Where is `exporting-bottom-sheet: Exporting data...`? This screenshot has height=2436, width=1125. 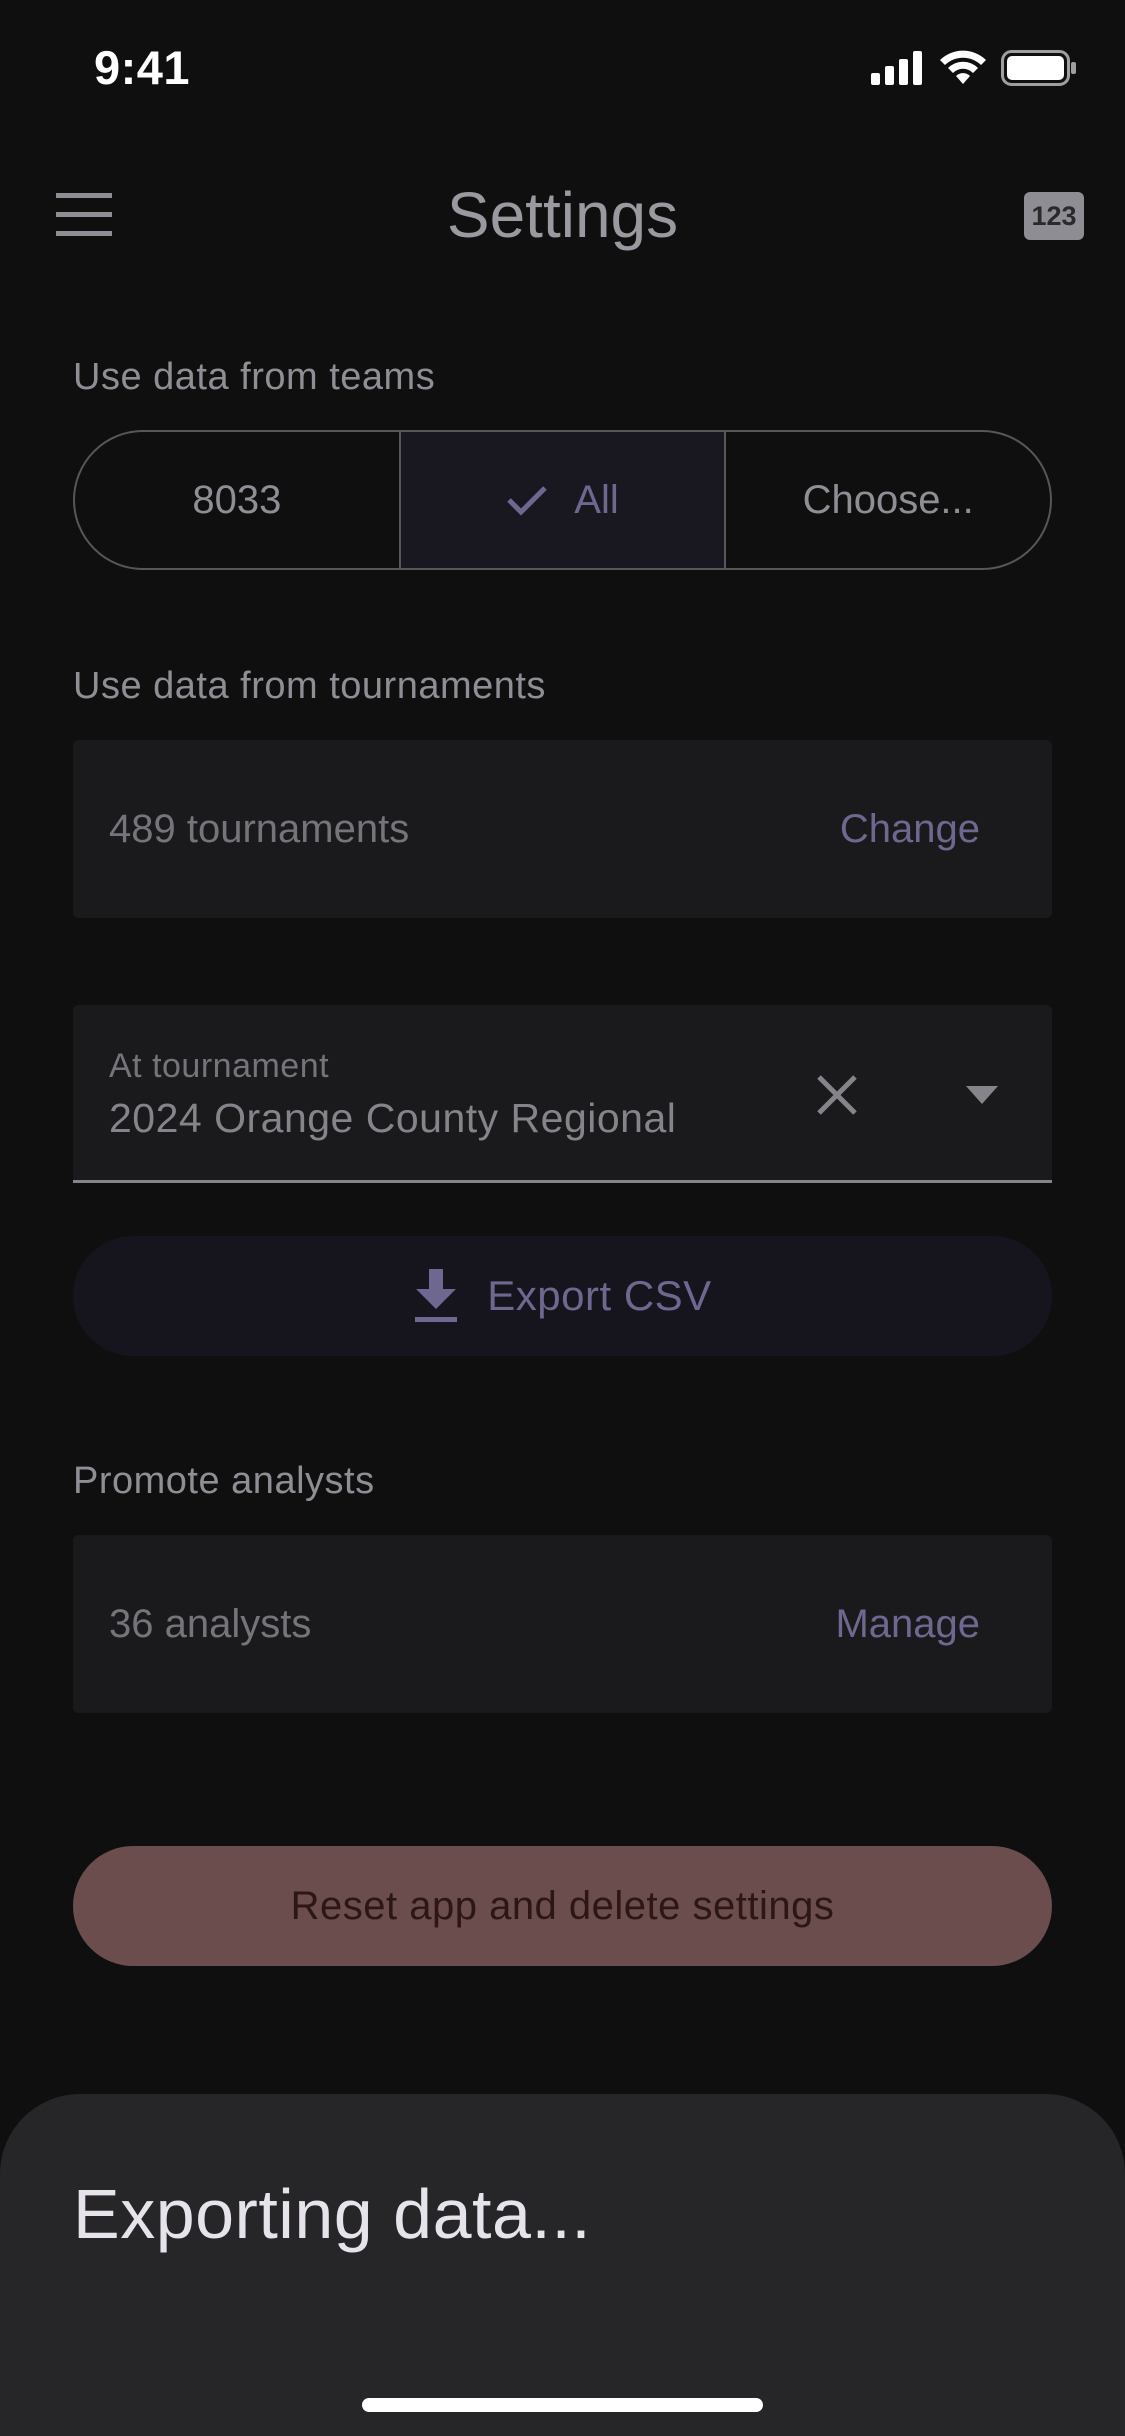
exporting-bottom-sheet: Exporting data... is located at coordinates (562, 2265).